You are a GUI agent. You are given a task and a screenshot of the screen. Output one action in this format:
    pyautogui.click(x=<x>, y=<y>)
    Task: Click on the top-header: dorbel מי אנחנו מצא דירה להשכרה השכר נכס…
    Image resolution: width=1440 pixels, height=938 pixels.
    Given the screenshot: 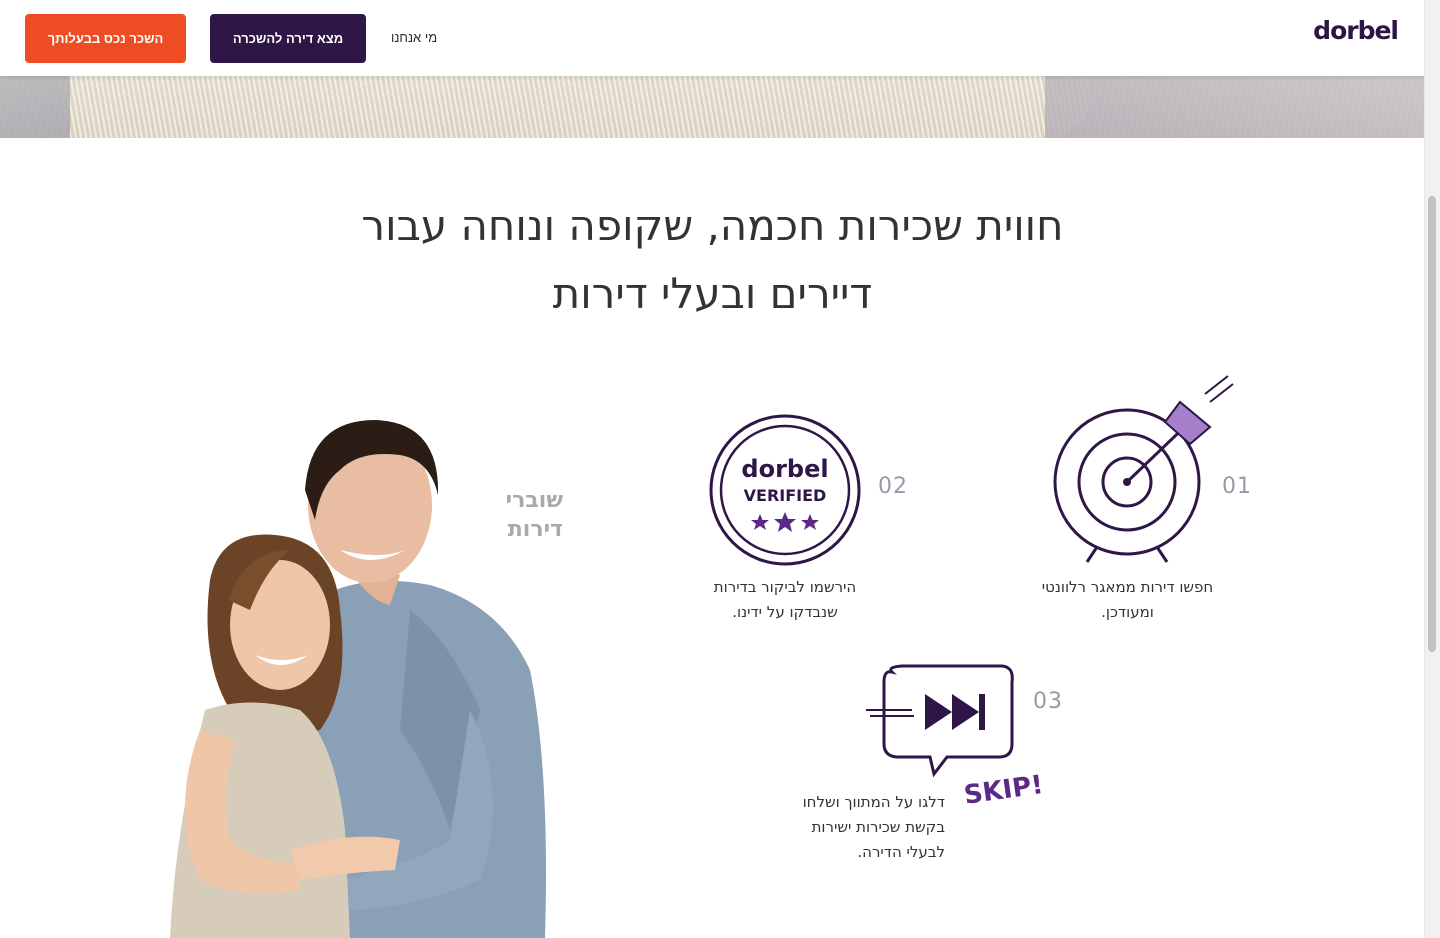 What is the action you would take?
    pyautogui.click(x=712, y=38)
    